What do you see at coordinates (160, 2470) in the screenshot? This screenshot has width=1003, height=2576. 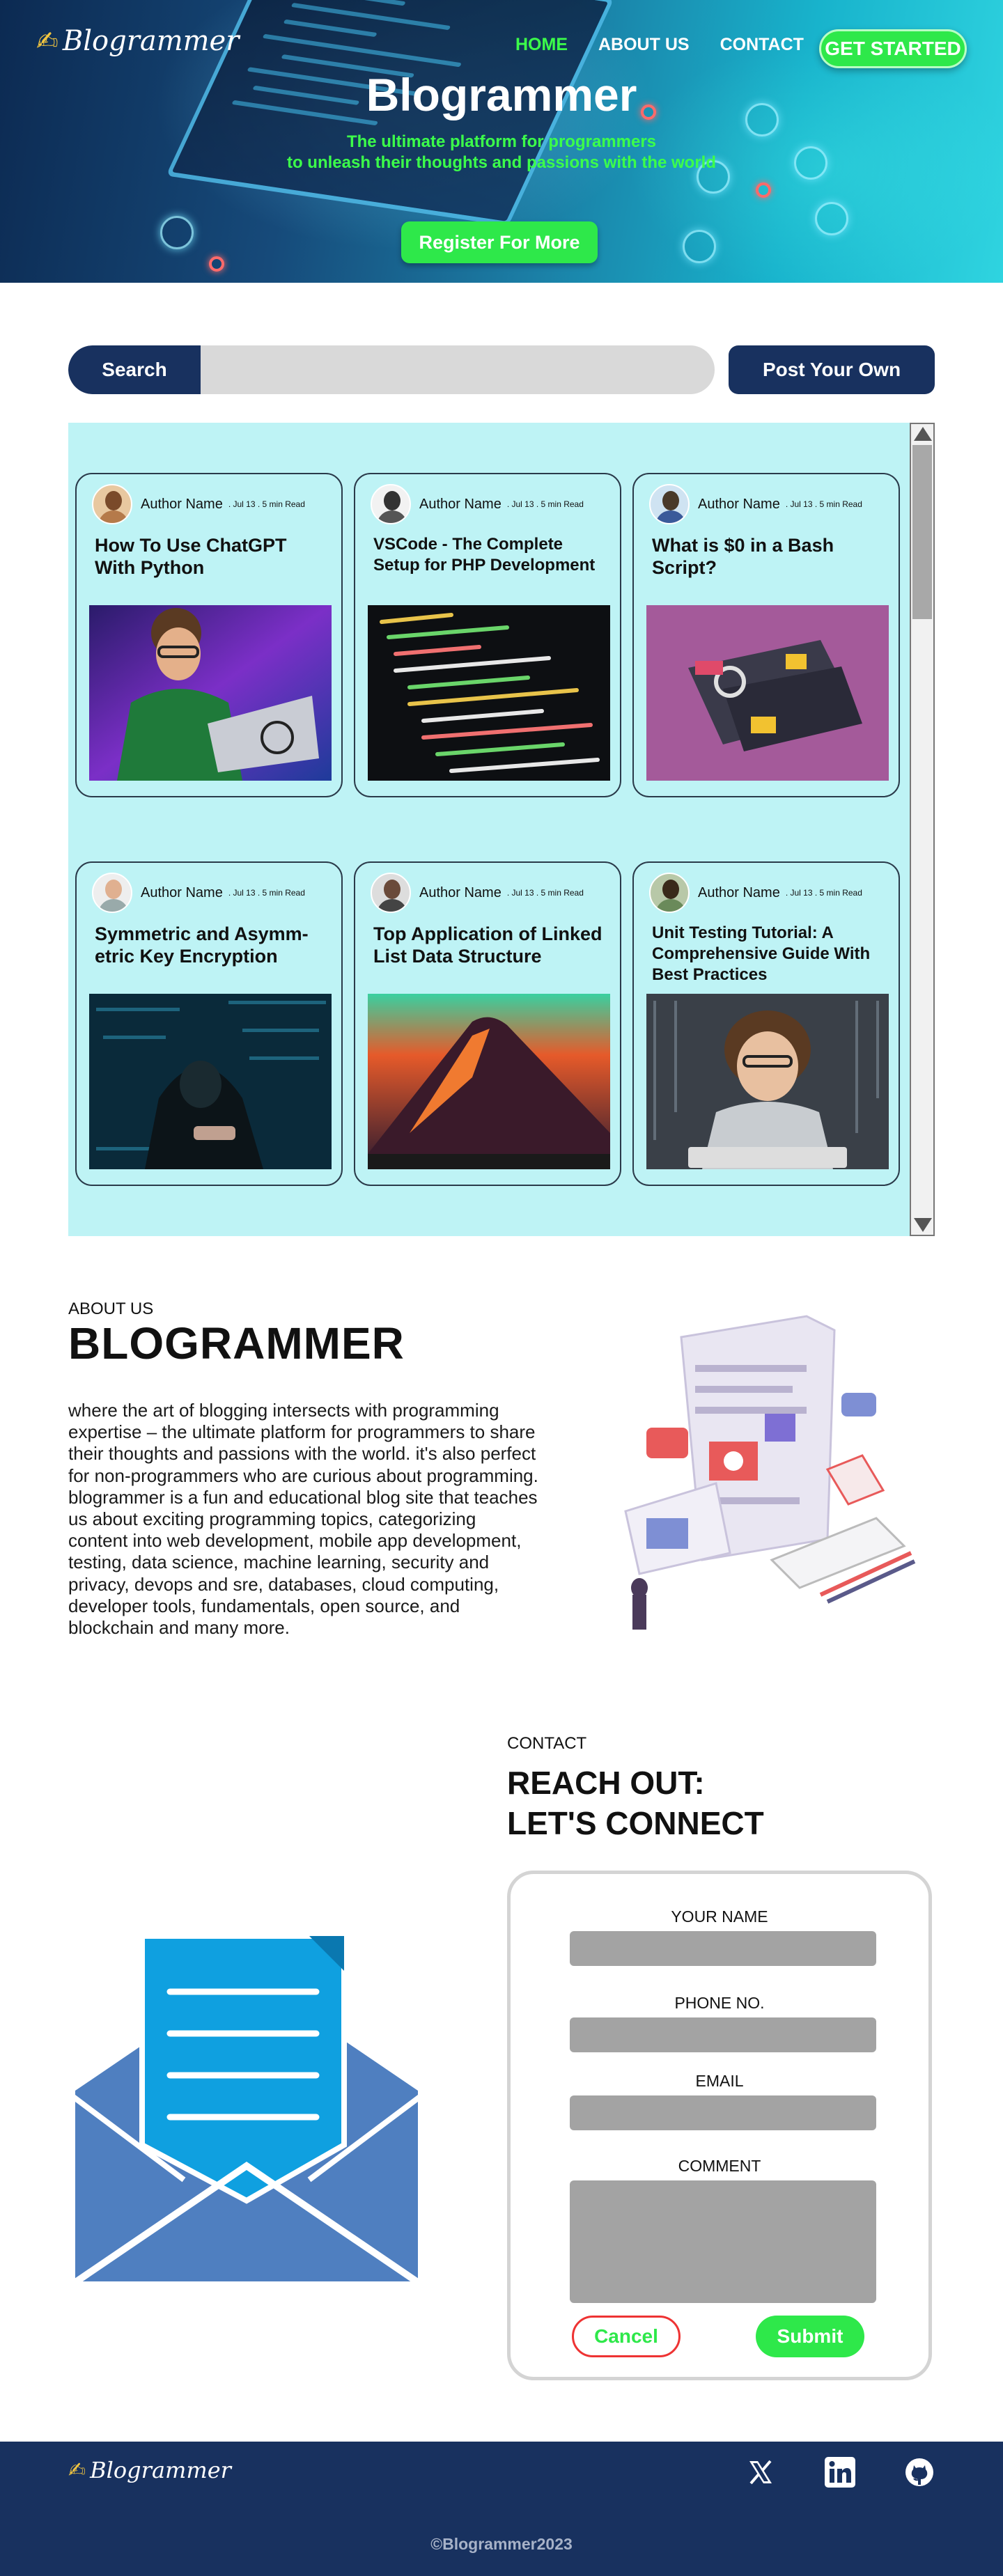 I see `footer-logo-text: Blogrammer` at bounding box center [160, 2470].